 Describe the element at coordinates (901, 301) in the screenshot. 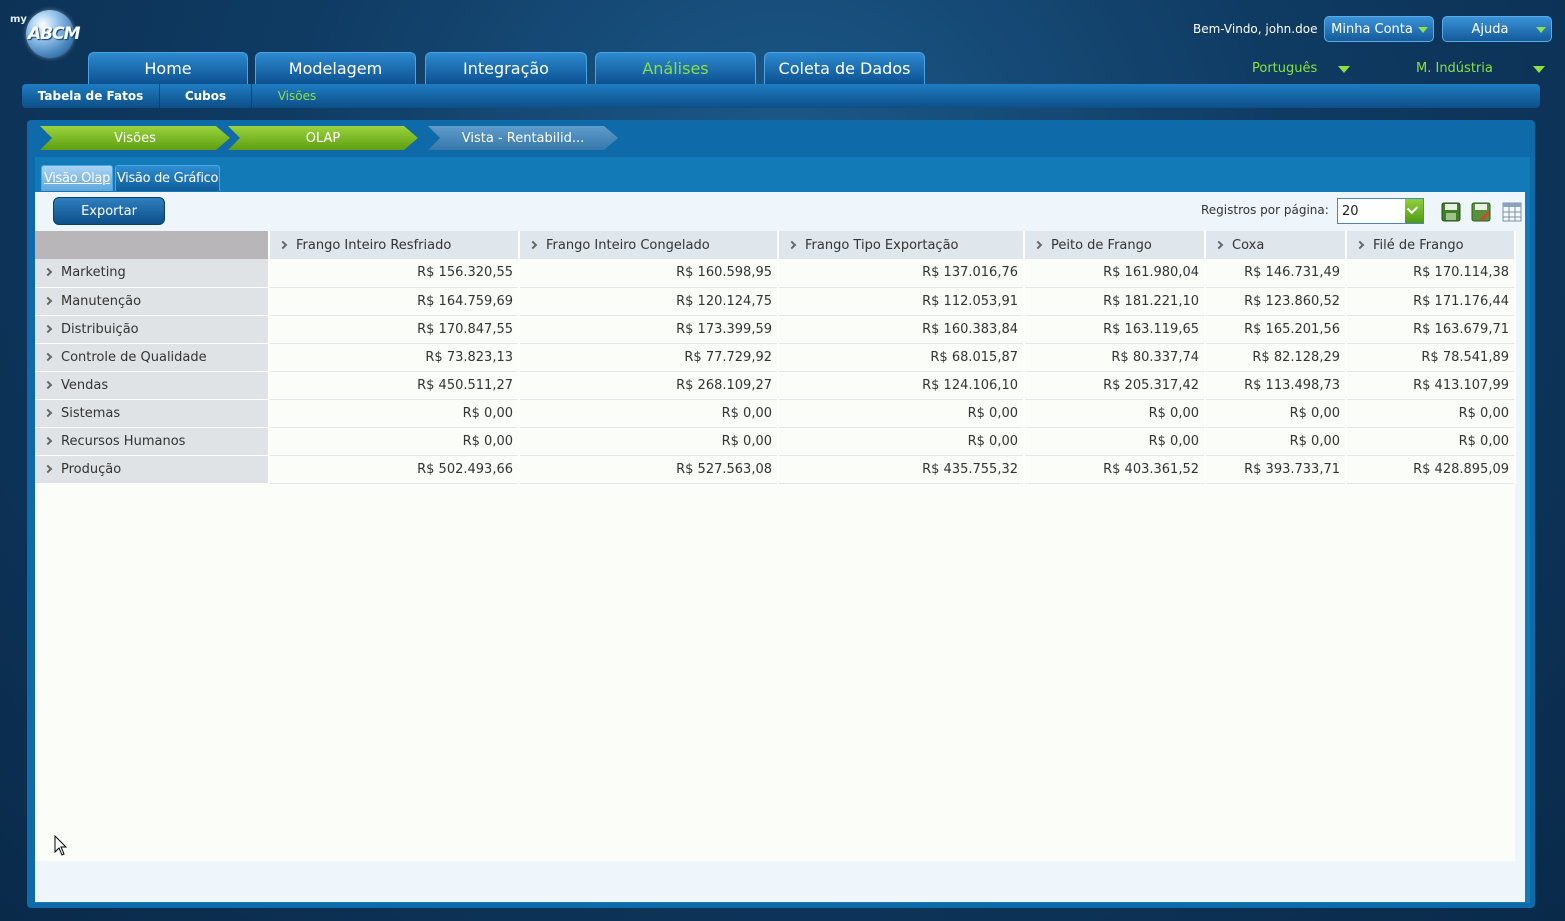

I see `table-cell: R$ 112.053,91` at that location.